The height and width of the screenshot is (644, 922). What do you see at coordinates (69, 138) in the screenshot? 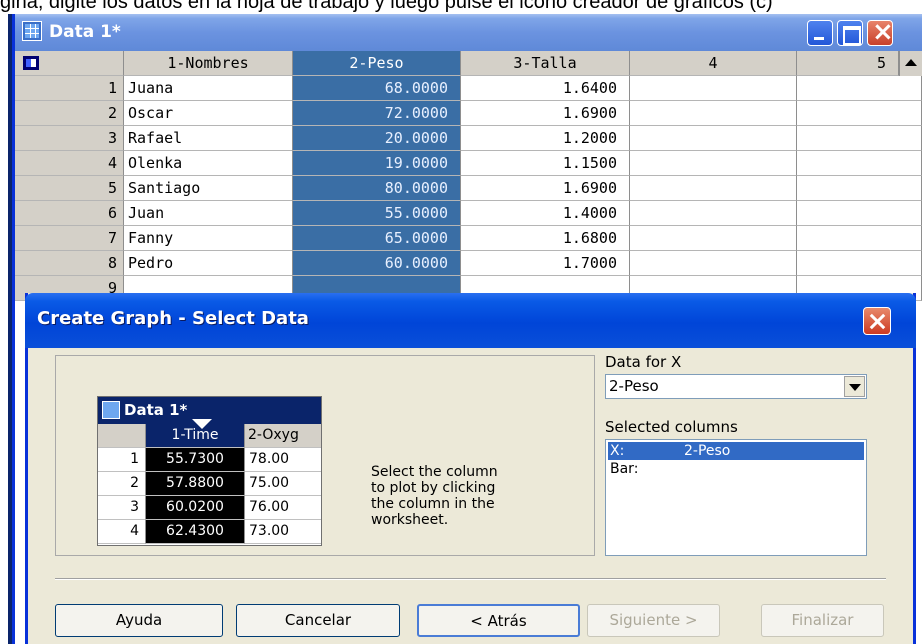
I see `row-number: 3` at bounding box center [69, 138].